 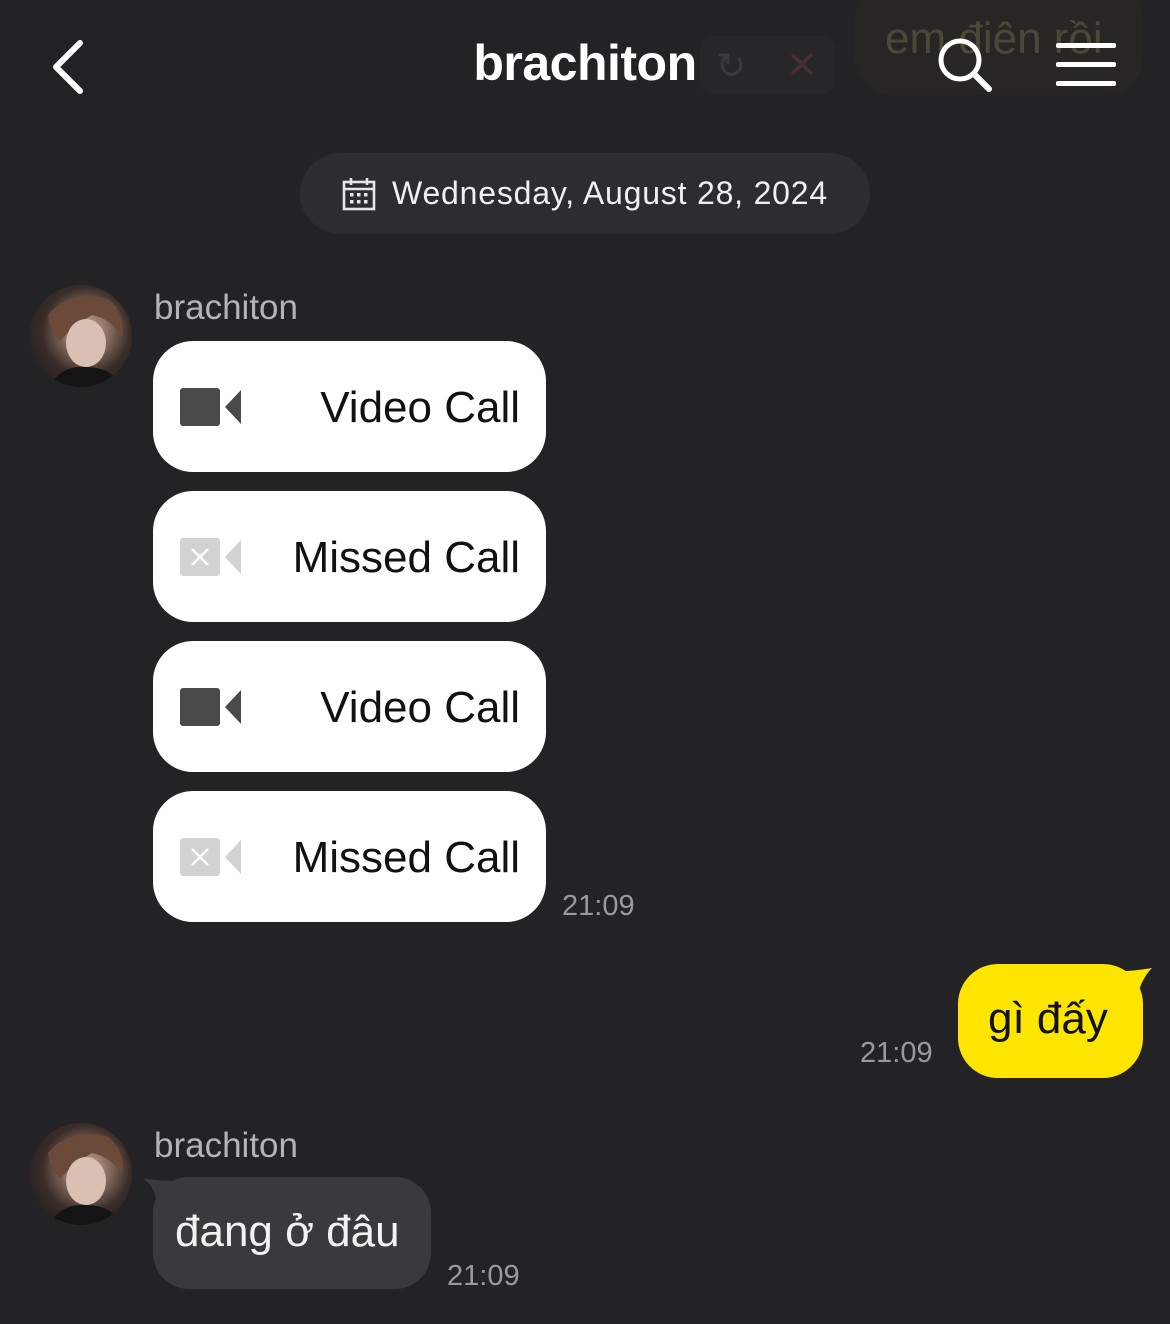 I want to click on incoming-message-bubble: đang ở đâu, so click(x=292, y=1233).